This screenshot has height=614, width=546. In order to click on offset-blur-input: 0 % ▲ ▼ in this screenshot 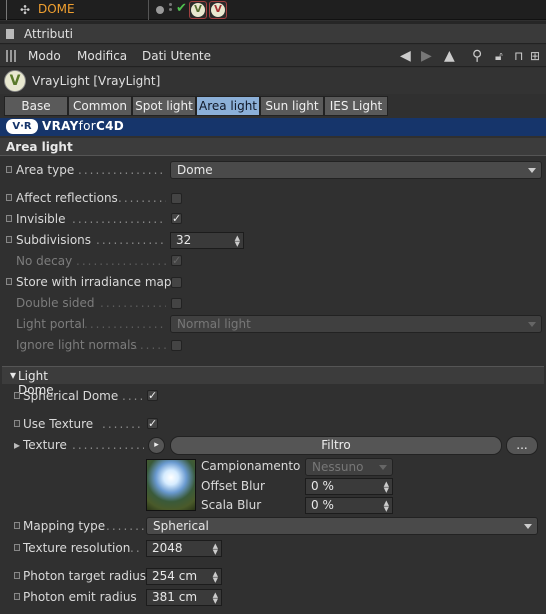, I will do `click(349, 486)`.